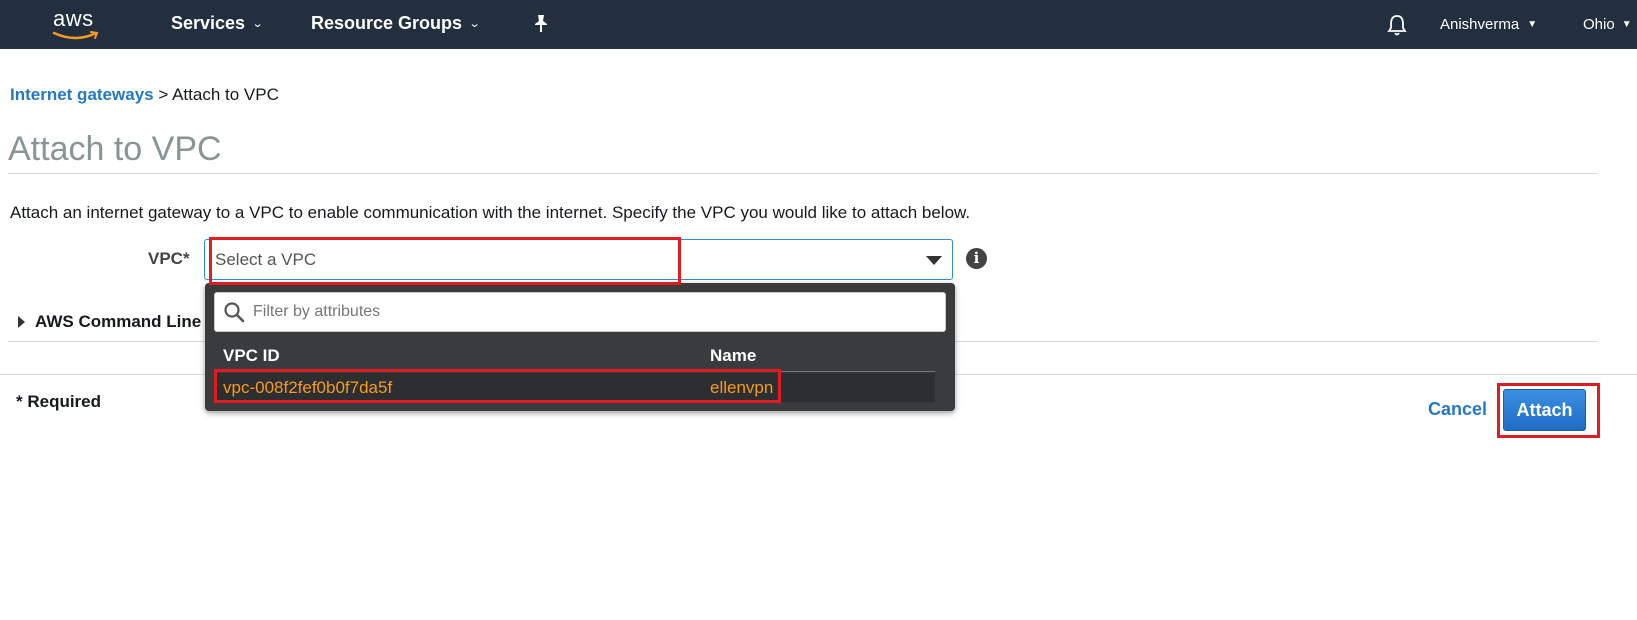 The width and height of the screenshot is (1637, 620). What do you see at coordinates (225, 94) in the screenshot?
I see `breadcrumb-current: Attach to VPC` at bounding box center [225, 94].